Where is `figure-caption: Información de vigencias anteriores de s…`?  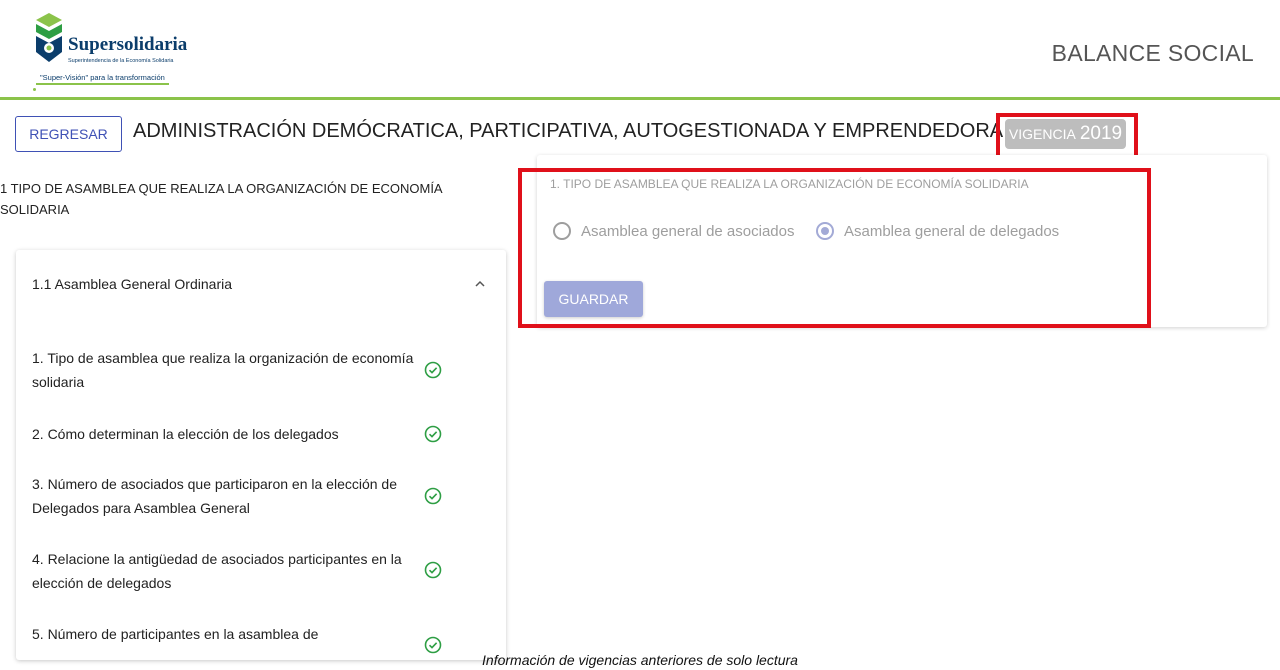
figure-caption: Información de vigencias anteriores de s… is located at coordinates (640, 660).